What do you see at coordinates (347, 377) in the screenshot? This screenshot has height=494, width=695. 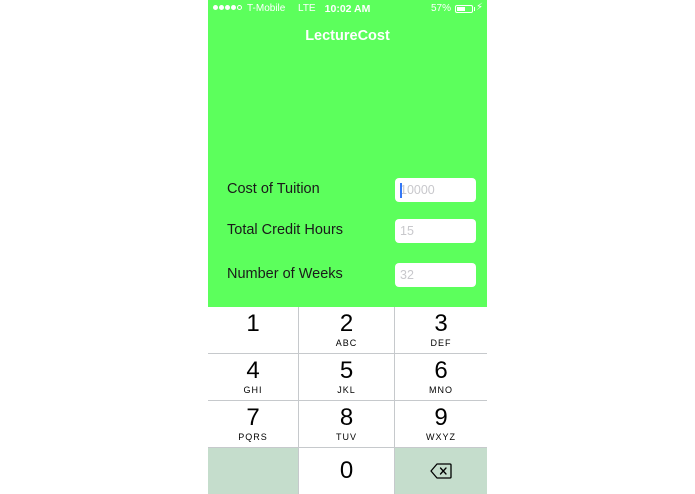 I see `key-5: 5 JKL` at bounding box center [347, 377].